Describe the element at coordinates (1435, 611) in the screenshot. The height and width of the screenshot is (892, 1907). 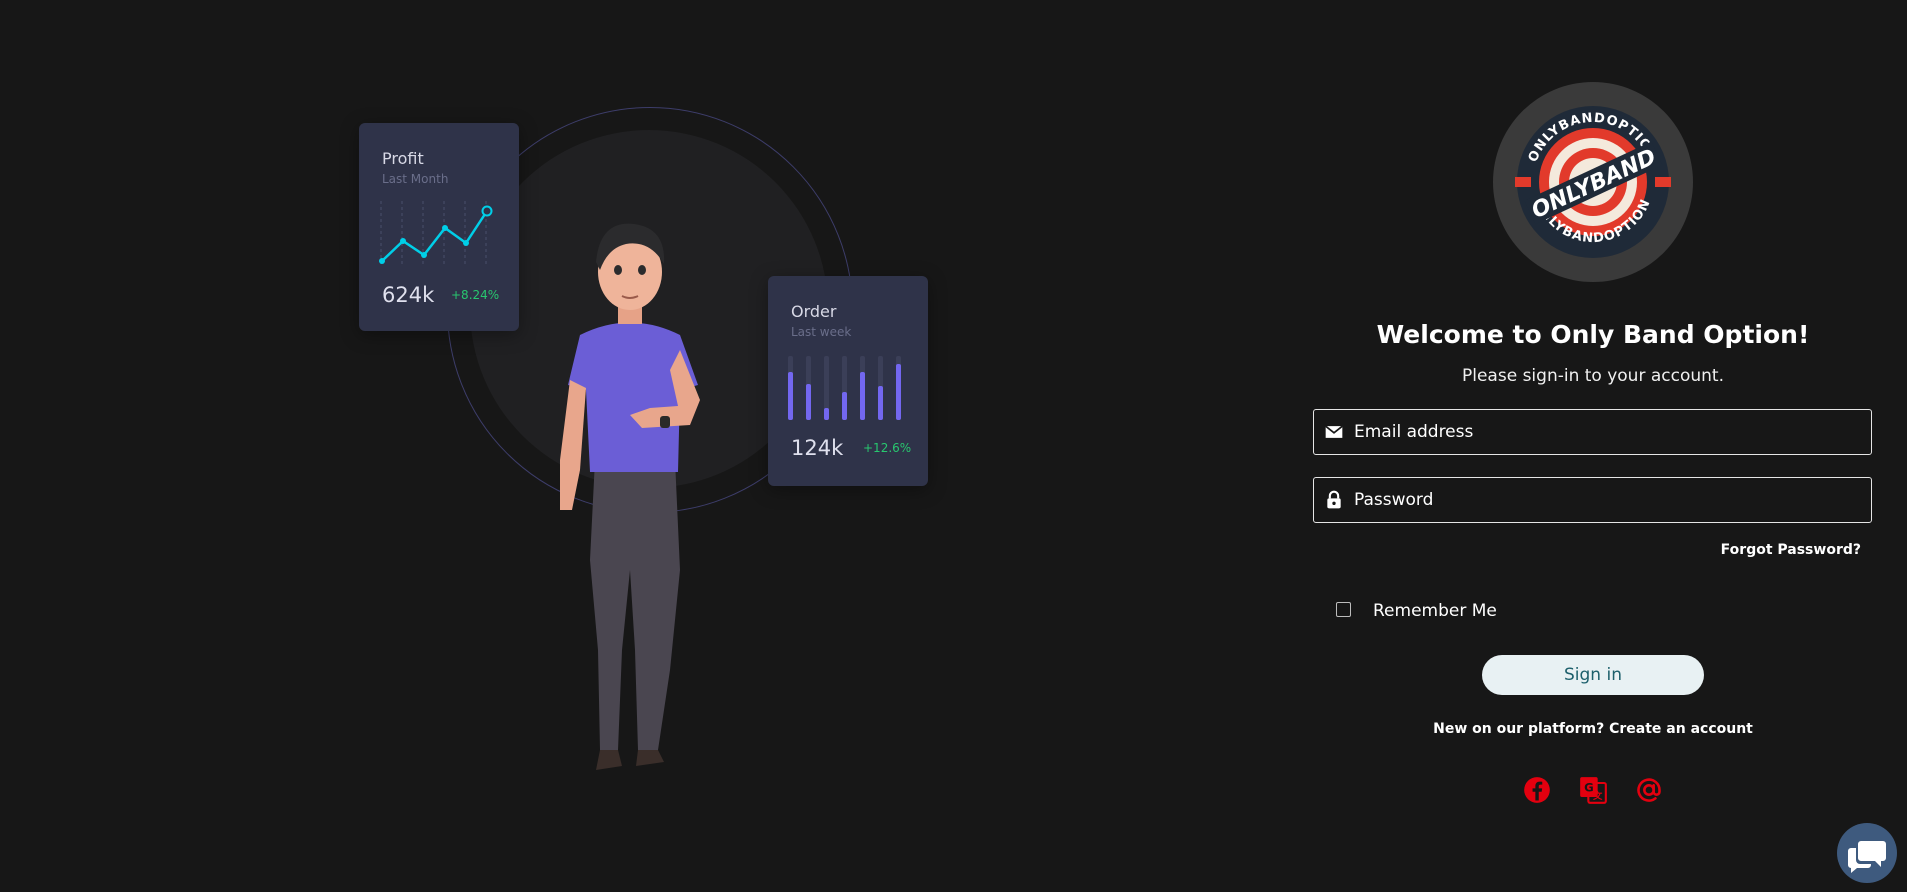
I see `remember-me-label: Remember Me` at that location.